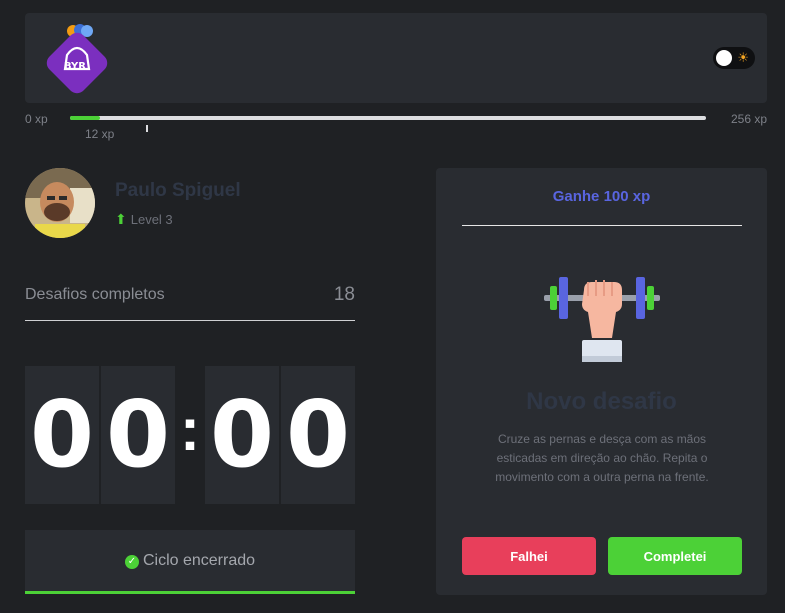 The width and height of the screenshot is (785, 613). Describe the element at coordinates (178, 190) in the screenshot. I see `profile-name: Paulo Spiguel` at that location.